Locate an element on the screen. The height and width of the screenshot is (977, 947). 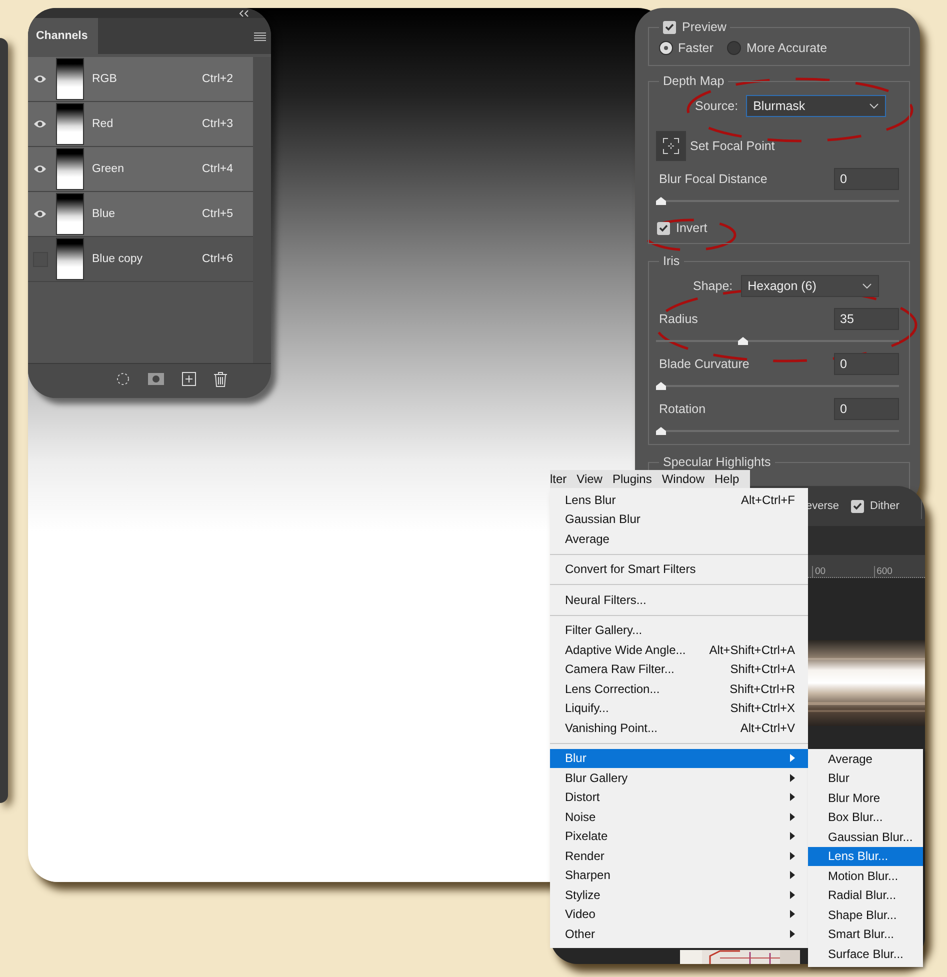
menu-item: Lens Blur Alt+Ctrl+F is located at coordinates (679, 500).